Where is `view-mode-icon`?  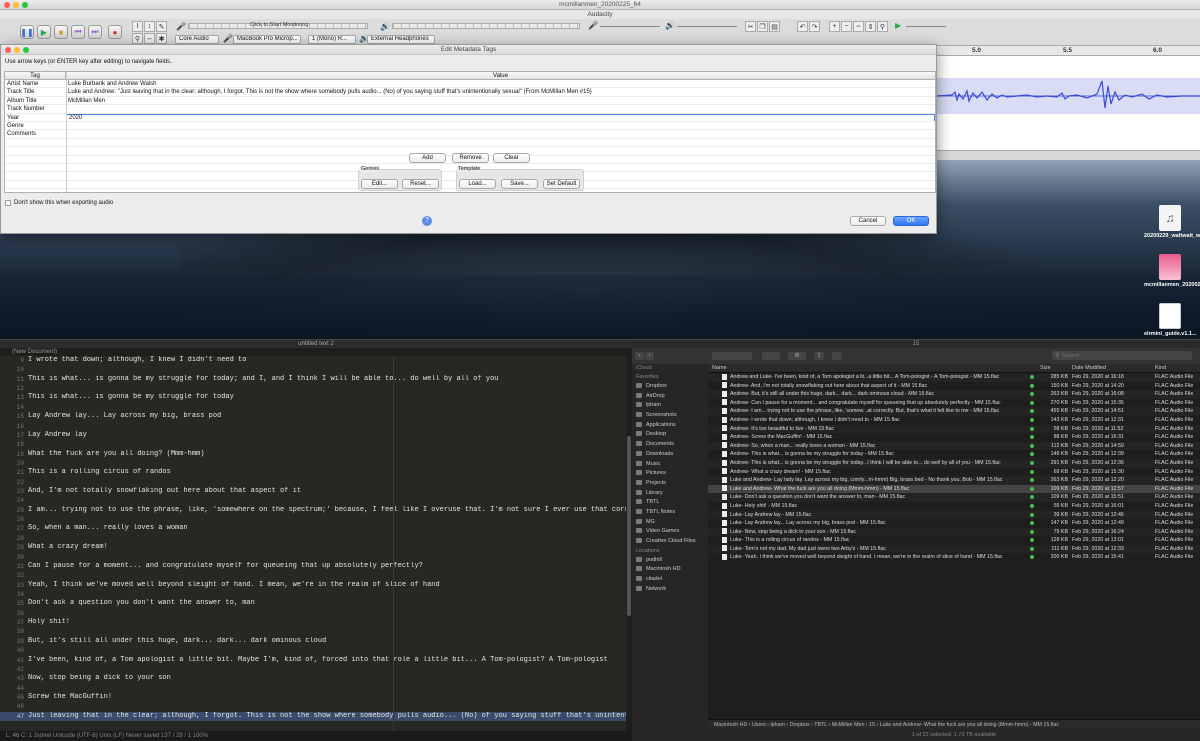
view-mode-icon is located at coordinates (732, 356).